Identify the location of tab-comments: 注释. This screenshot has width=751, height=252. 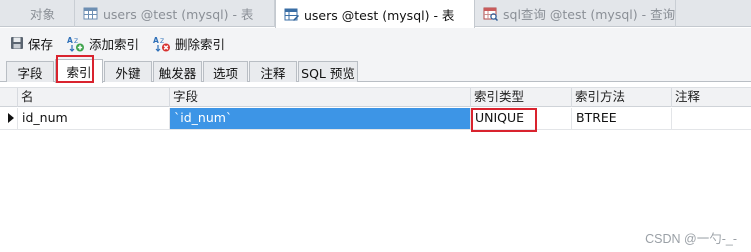
(273, 71).